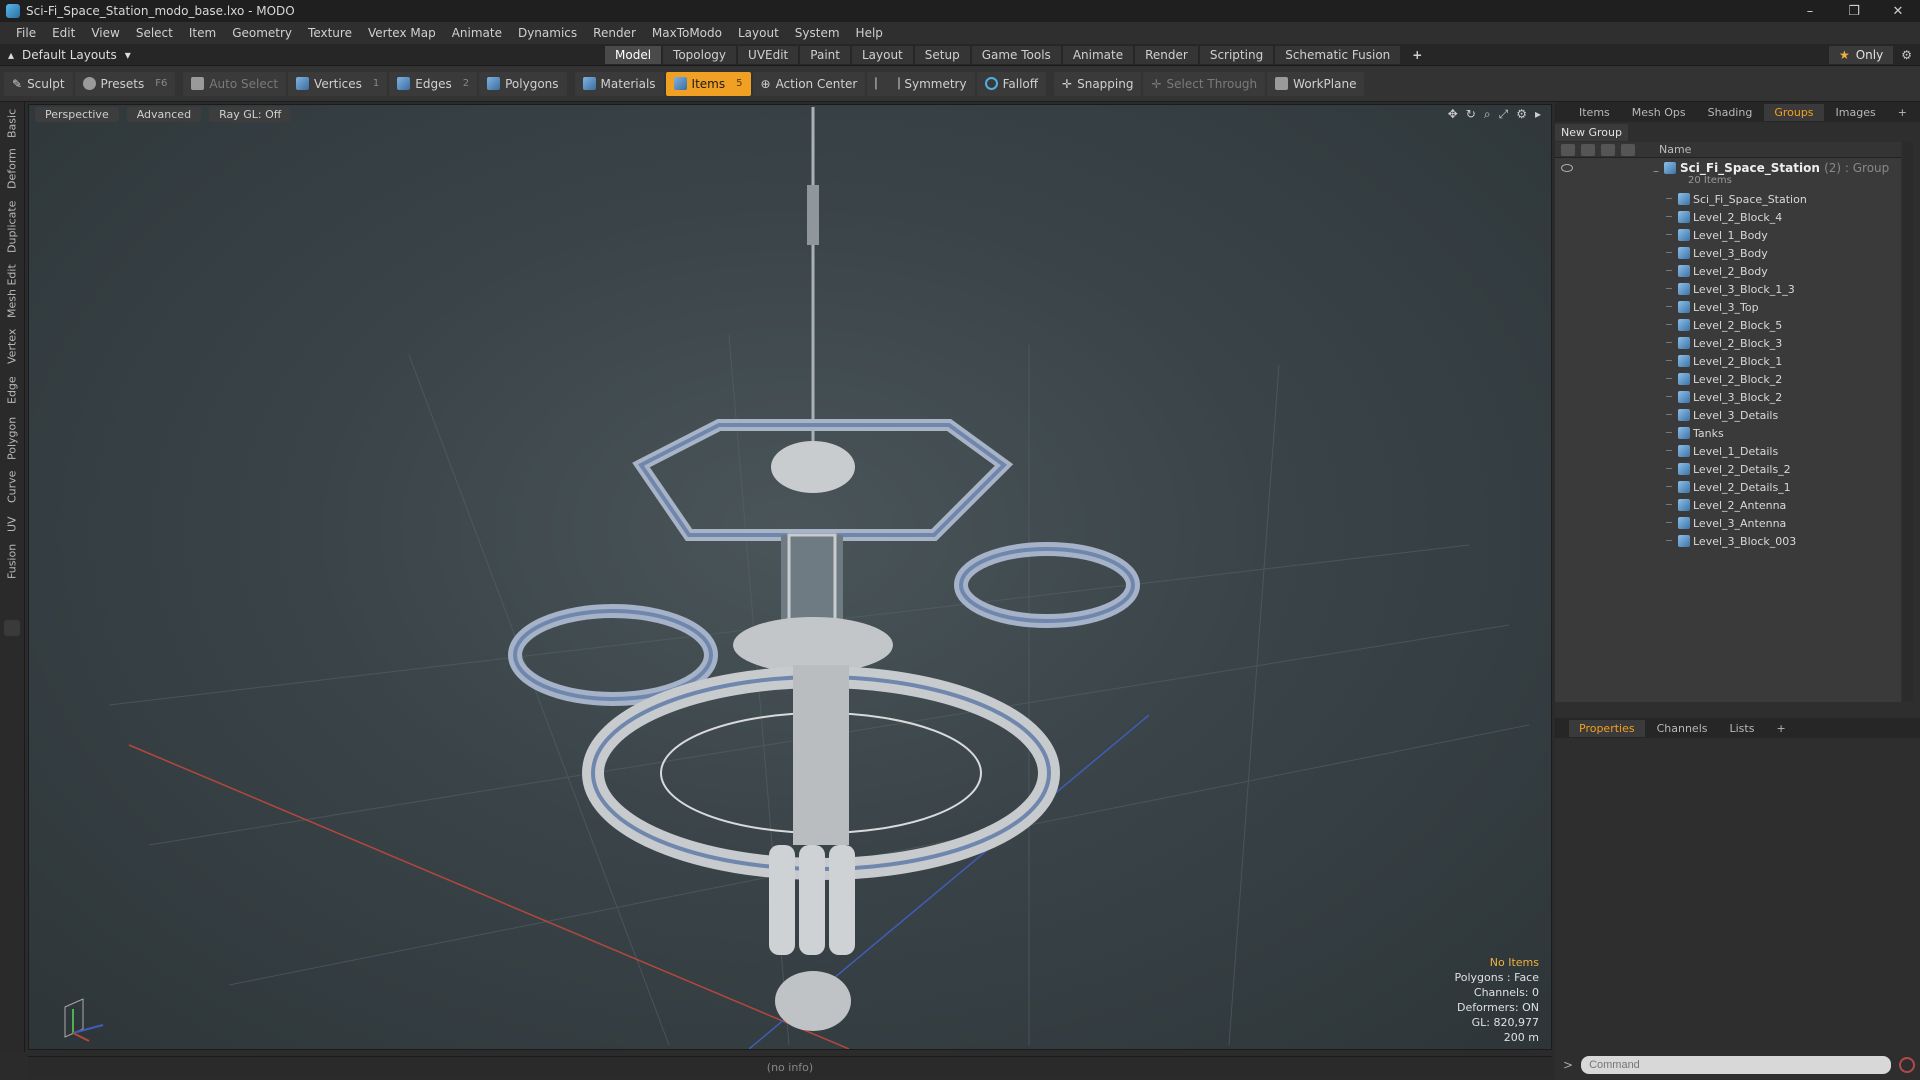 This screenshot has height=1080, width=1920. I want to click on menu-render: Render, so click(614, 33).